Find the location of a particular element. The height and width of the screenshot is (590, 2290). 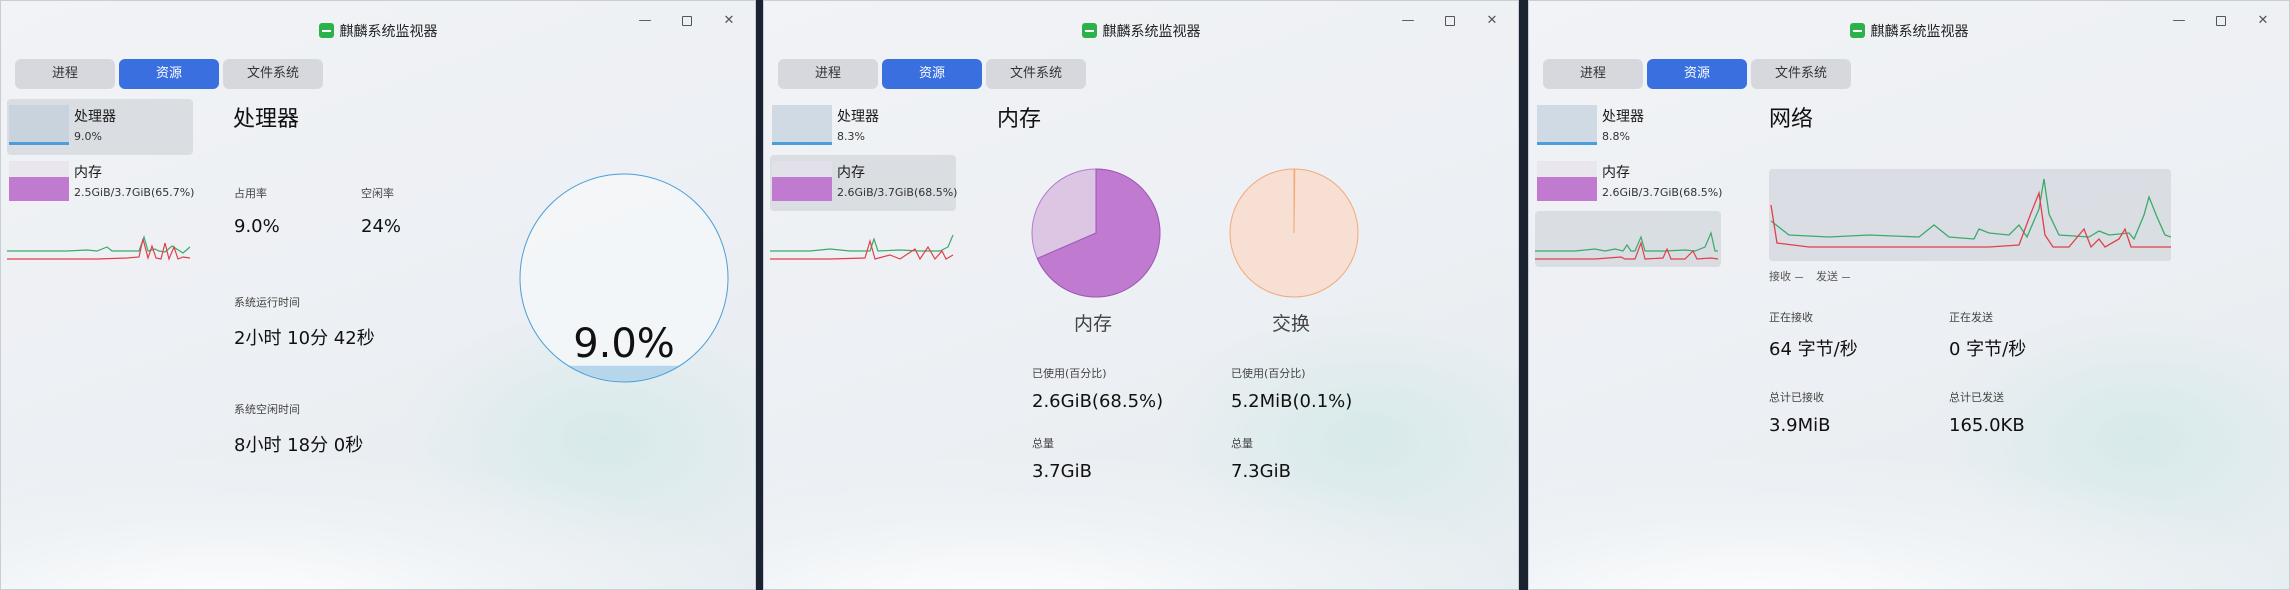

resource-sidebar: 处理器 8.8% 内存 2.6GiB/3.7GiB(68.5%) is located at coordinates (1629, 183).